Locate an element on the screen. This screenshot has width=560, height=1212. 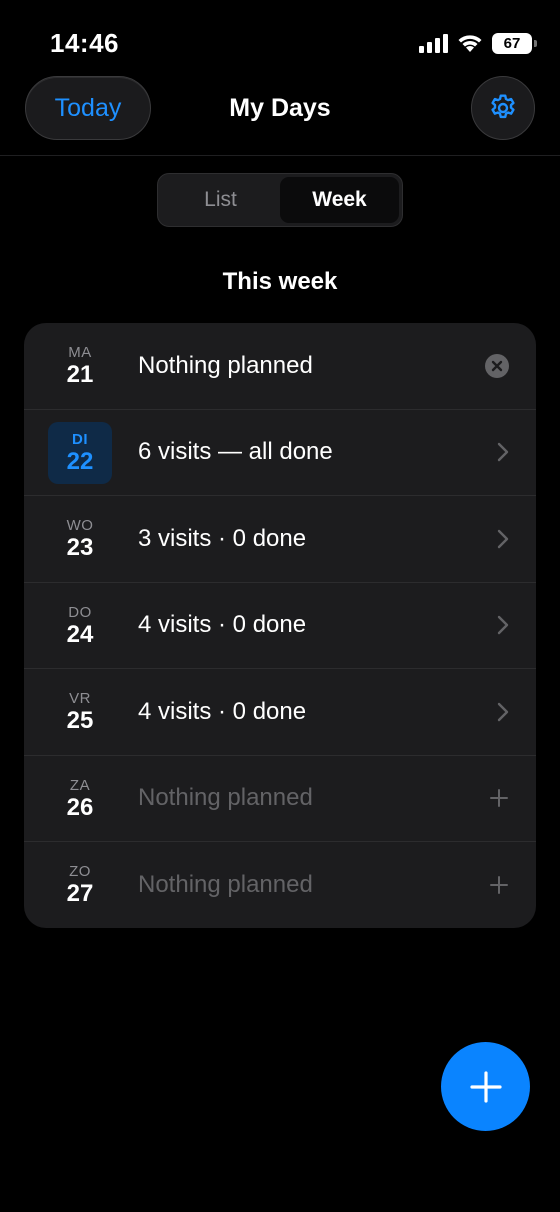
section-title: This week is located at coordinates (280, 281).